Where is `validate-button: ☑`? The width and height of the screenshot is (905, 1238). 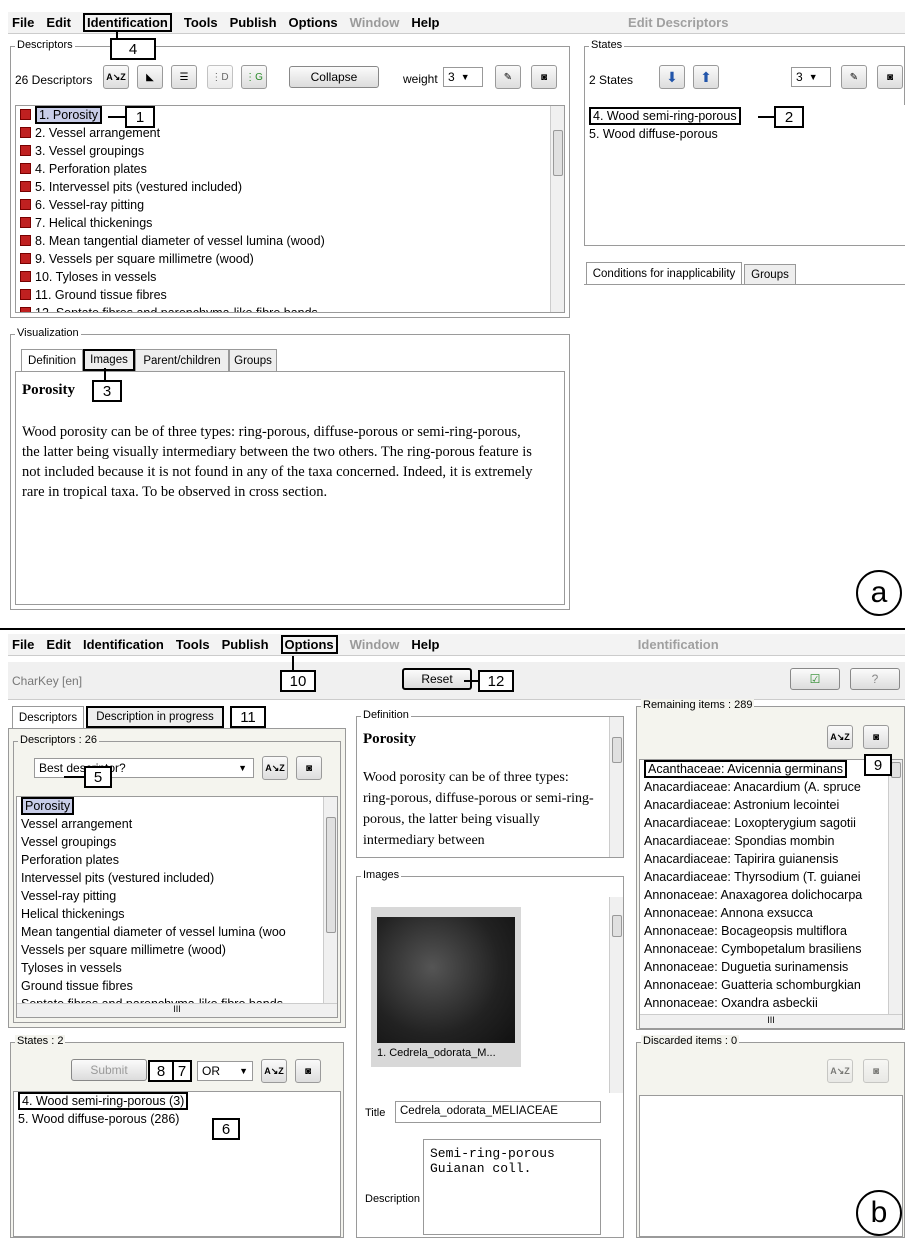
validate-button: ☑ is located at coordinates (815, 679).